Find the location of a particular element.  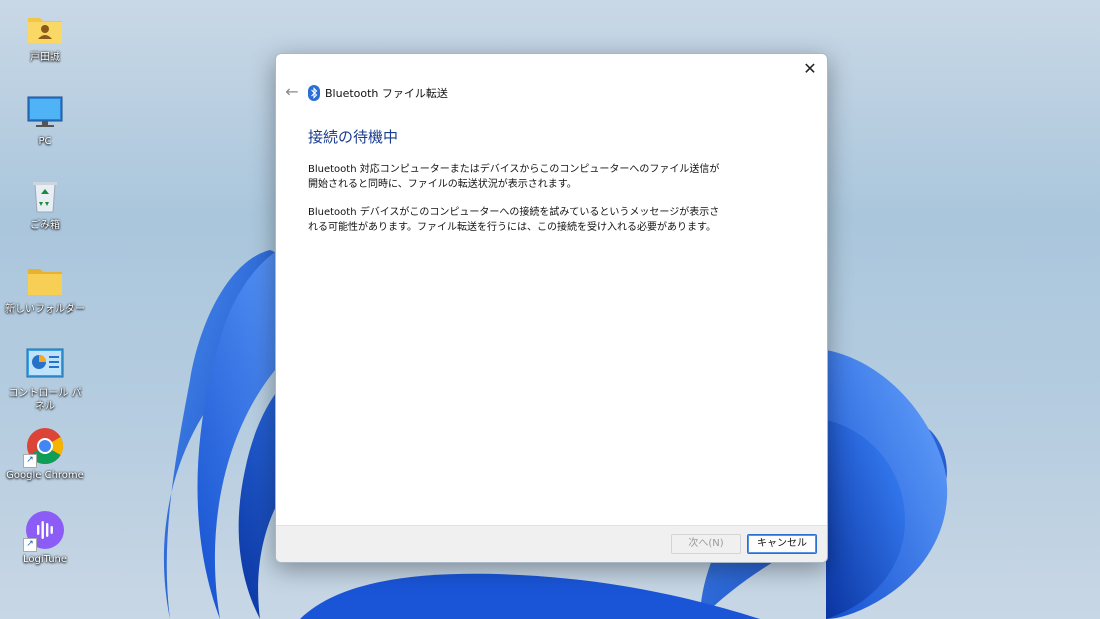

close-icon: ✕ is located at coordinates (810, 68).